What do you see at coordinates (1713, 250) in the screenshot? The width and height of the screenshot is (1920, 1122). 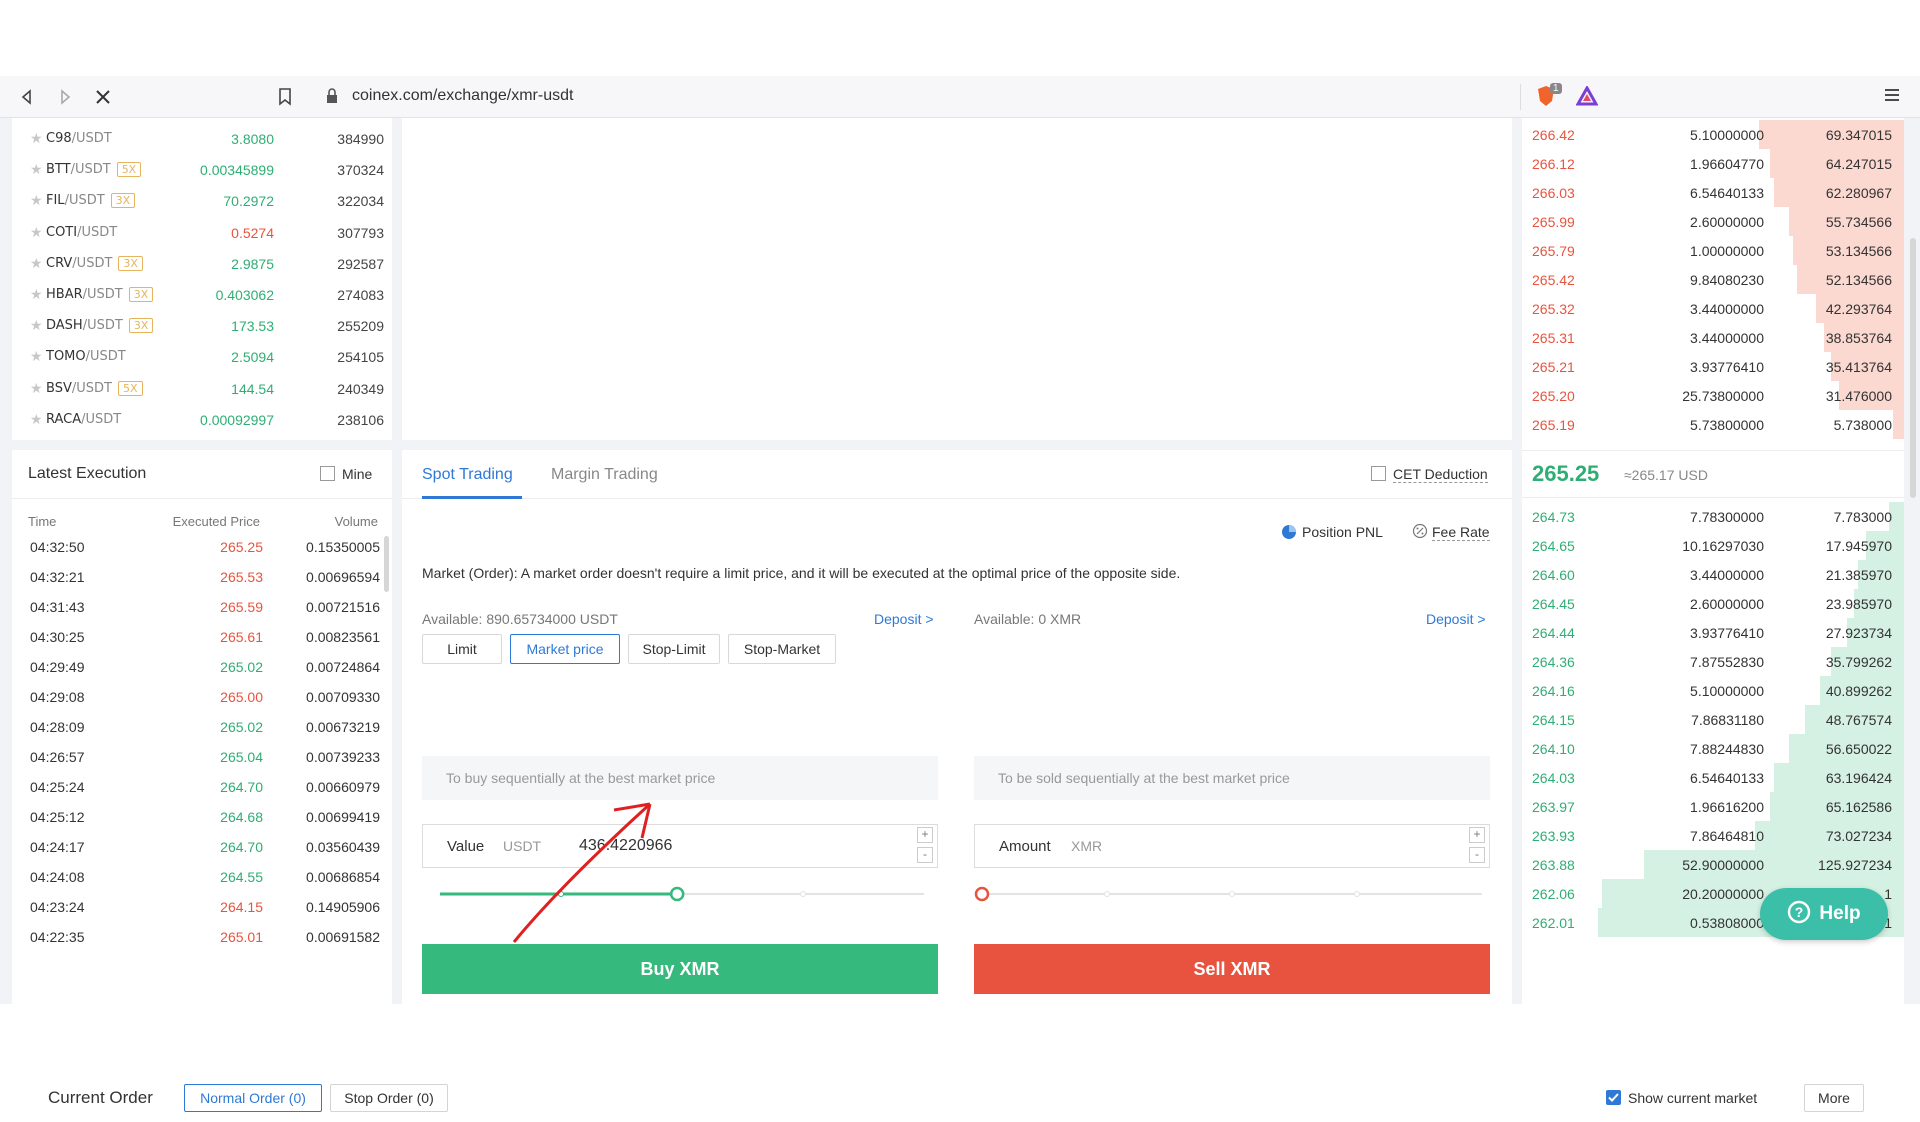 I see `ask-row: 265.79 1.00000000 53.134566` at bounding box center [1713, 250].